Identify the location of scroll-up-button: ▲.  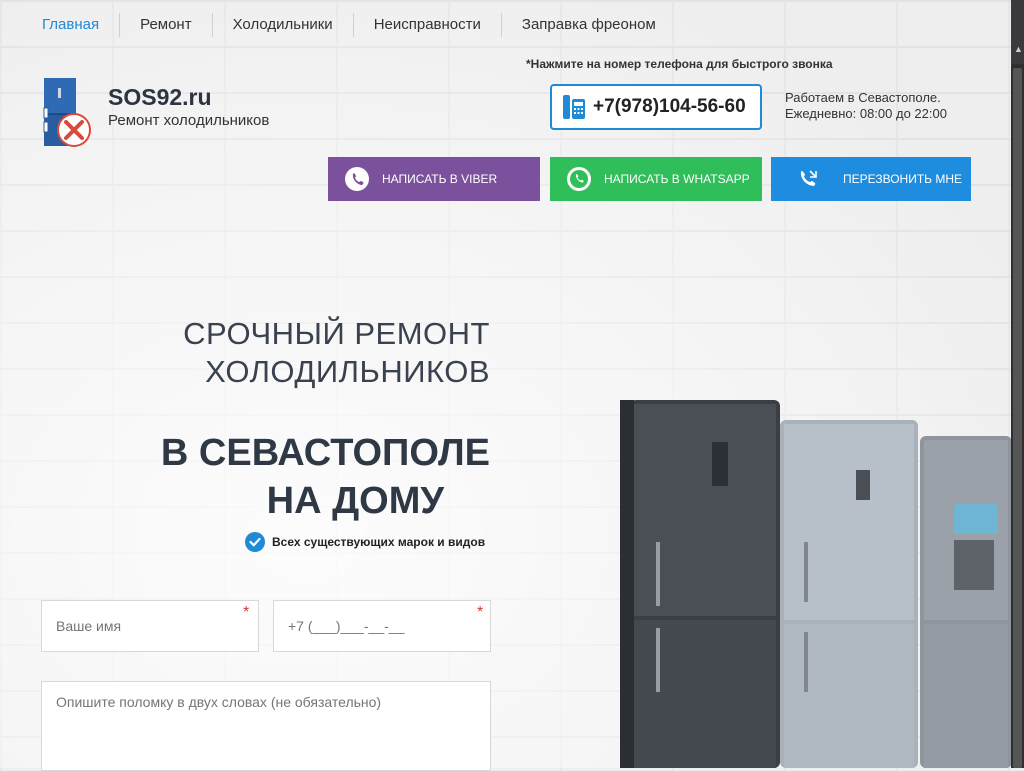
(1017, 32).